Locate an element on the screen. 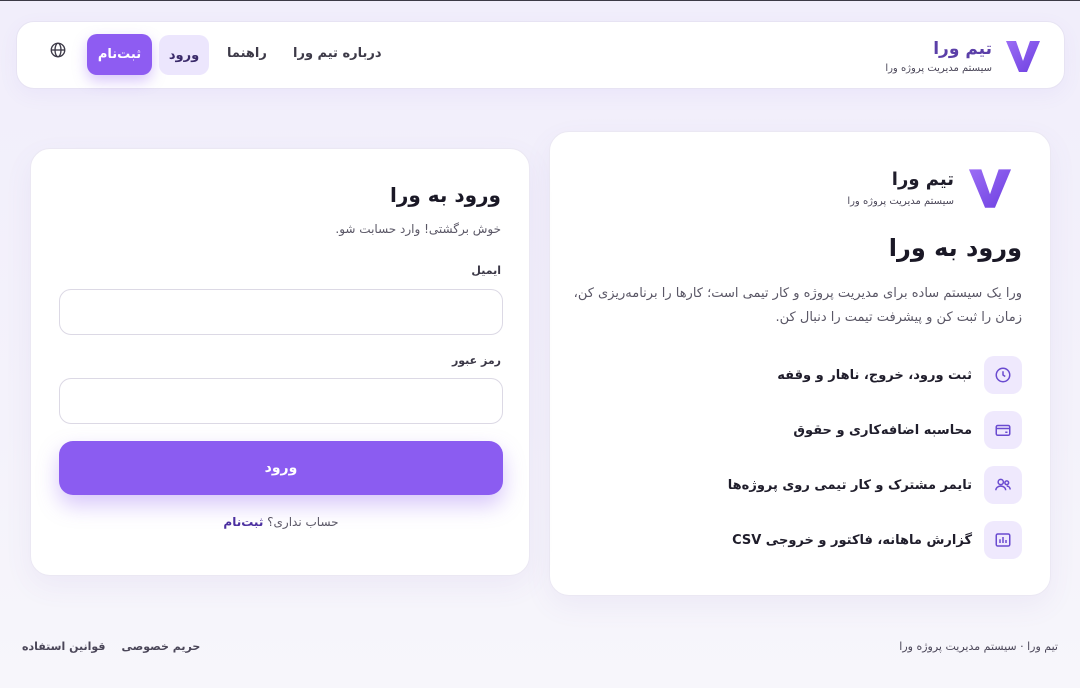  feature-label: ثبت ورود، خروج، ناهار و وقفه is located at coordinates (874, 375).